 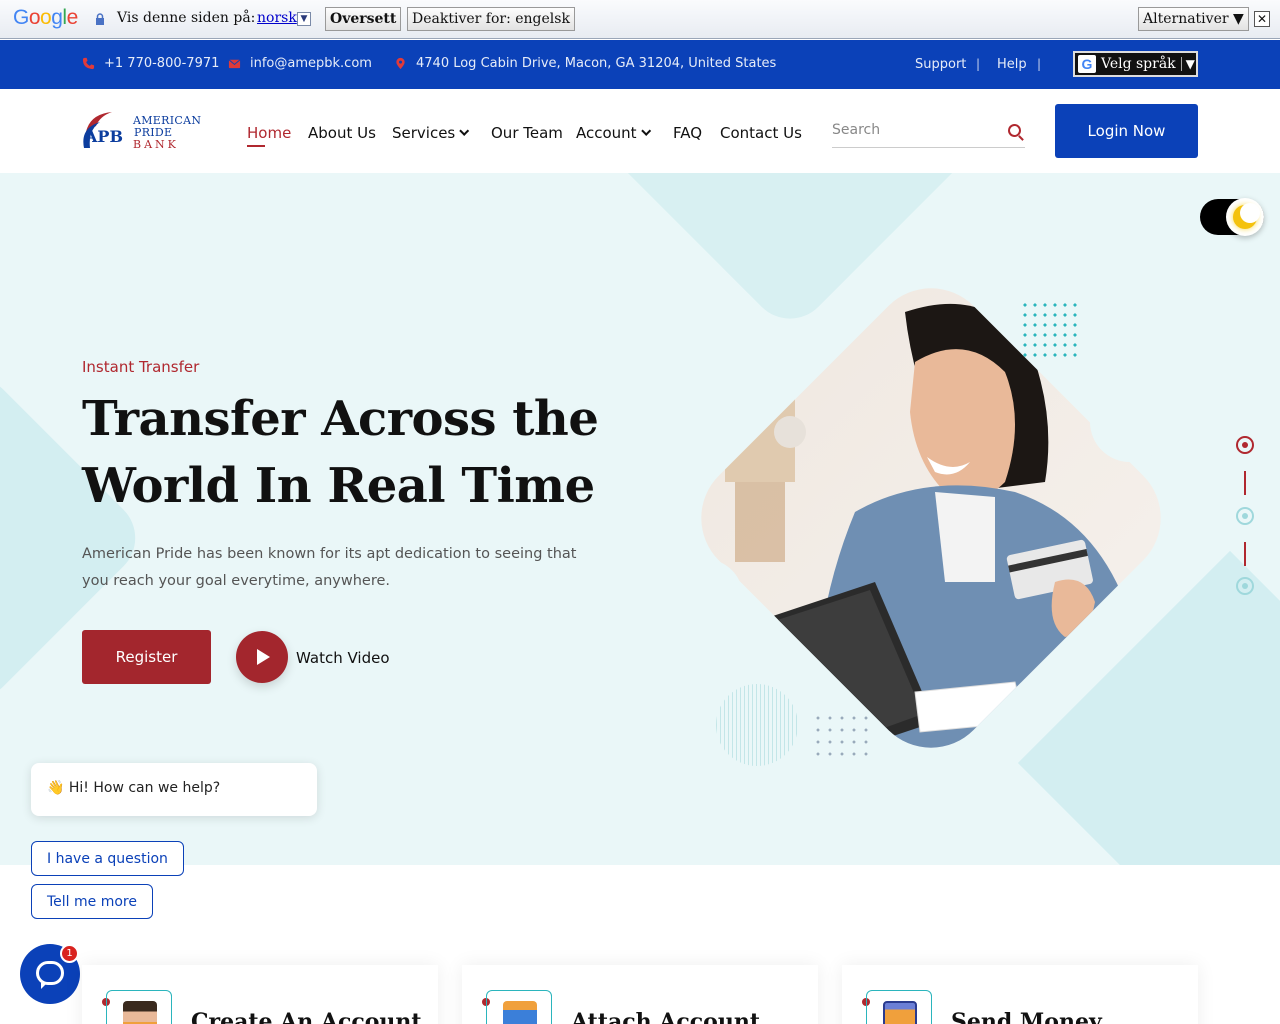 What do you see at coordinates (156, 144) in the screenshot?
I see `logo-line-3: BANK` at bounding box center [156, 144].